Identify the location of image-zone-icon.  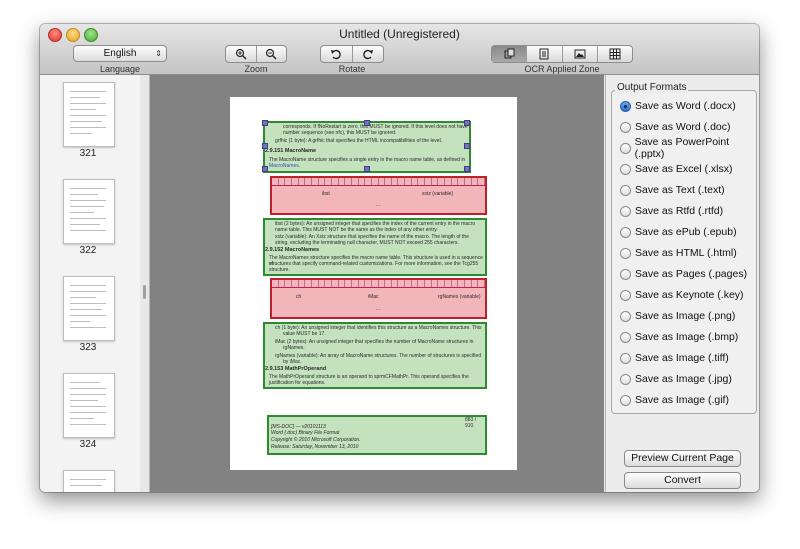
(580, 54).